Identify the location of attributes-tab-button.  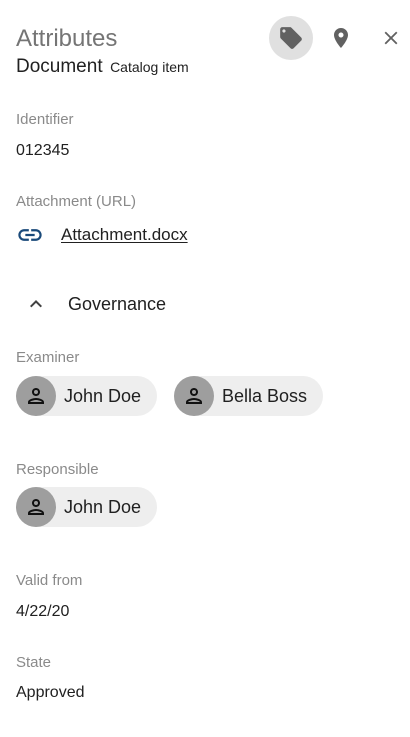
(291, 38).